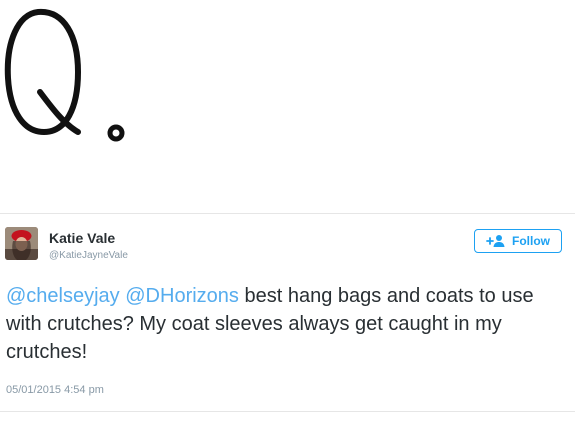 This screenshot has width=575, height=425. I want to click on bottom-divider, so click(287, 411).